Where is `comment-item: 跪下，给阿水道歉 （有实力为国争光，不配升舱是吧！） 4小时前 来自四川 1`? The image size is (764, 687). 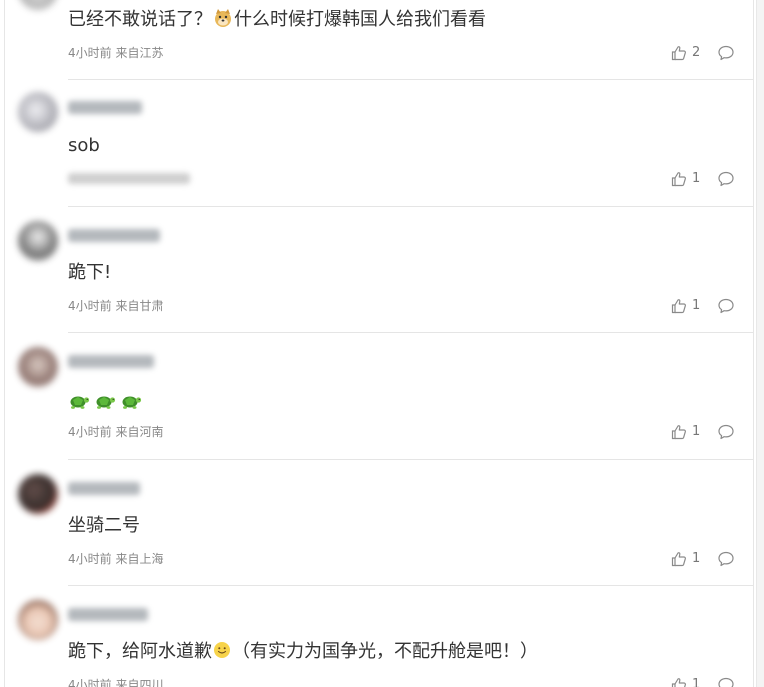 comment-item: 跪下，给阿水道歉 （有实力为国争光，不配升舱是吧！） 4小时前 来自四川 1 is located at coordinates (380, 636).